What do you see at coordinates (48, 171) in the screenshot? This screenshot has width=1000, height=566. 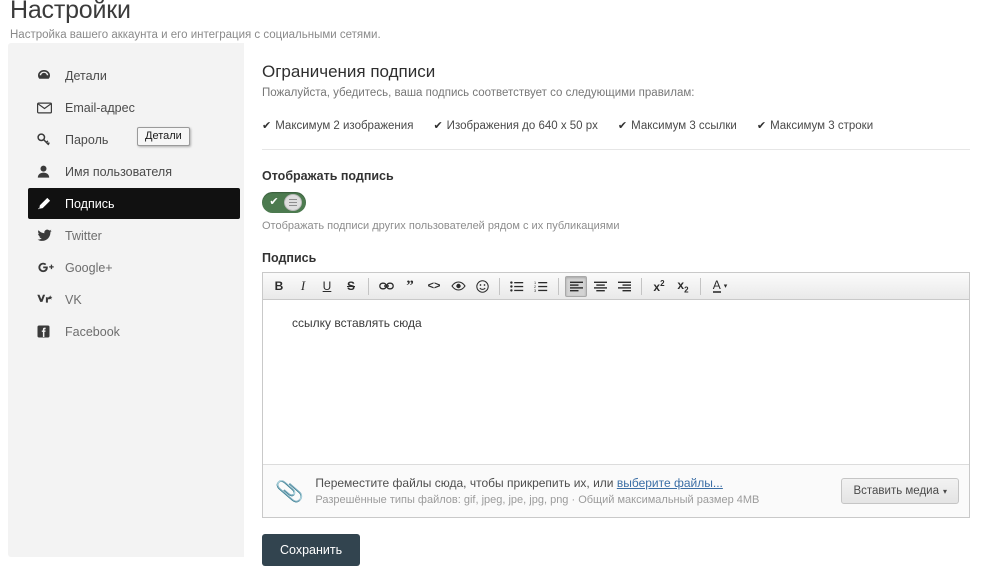 I see `user-icon` at bounding box center [48, 171].